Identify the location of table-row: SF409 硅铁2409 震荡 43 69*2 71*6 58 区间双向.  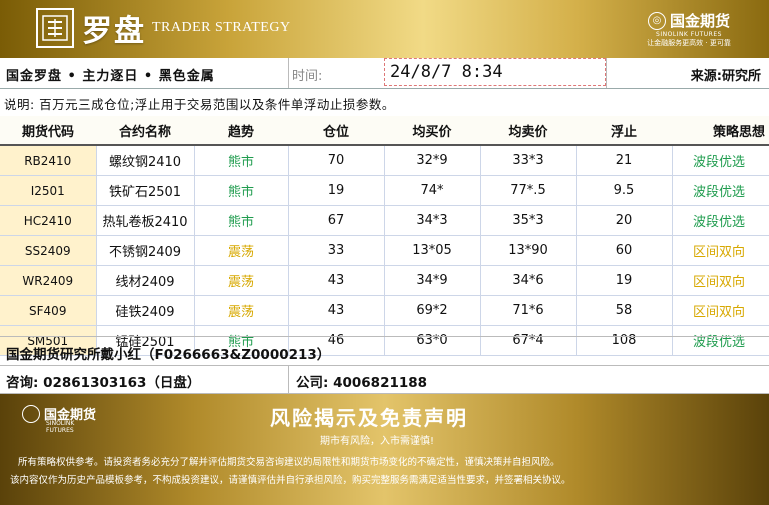
(384, 310).